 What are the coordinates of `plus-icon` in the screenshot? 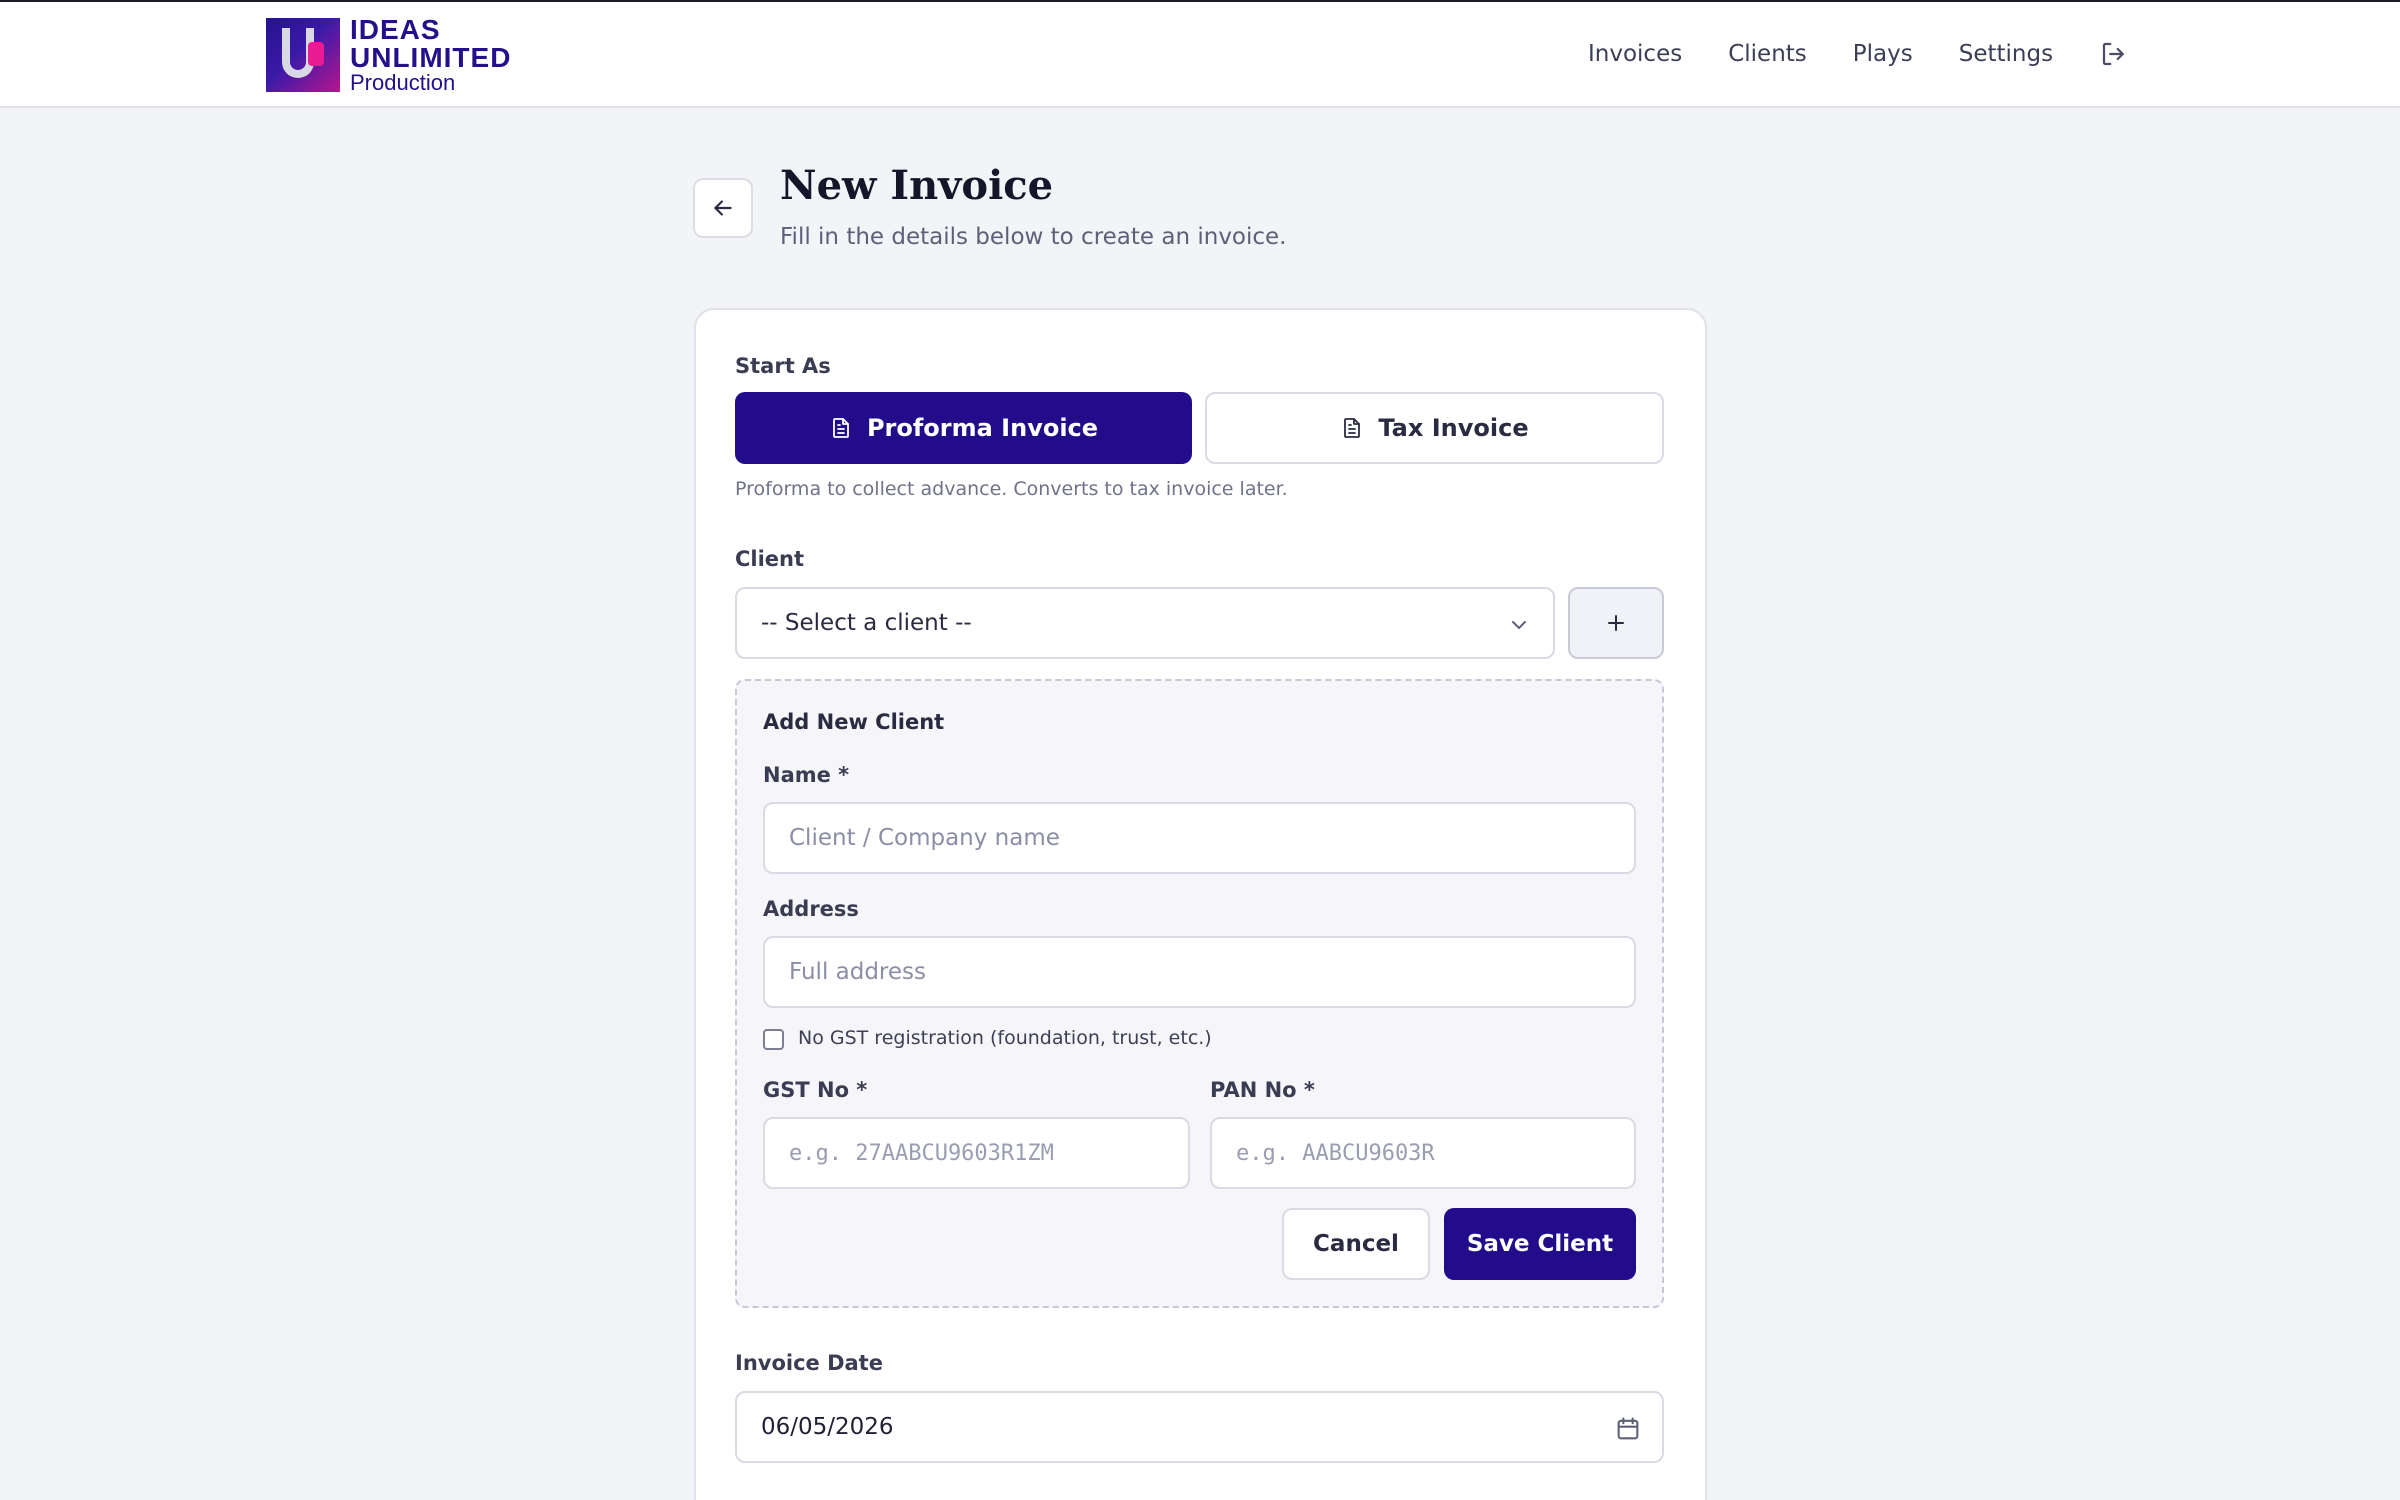 It's located at (1616, 623).